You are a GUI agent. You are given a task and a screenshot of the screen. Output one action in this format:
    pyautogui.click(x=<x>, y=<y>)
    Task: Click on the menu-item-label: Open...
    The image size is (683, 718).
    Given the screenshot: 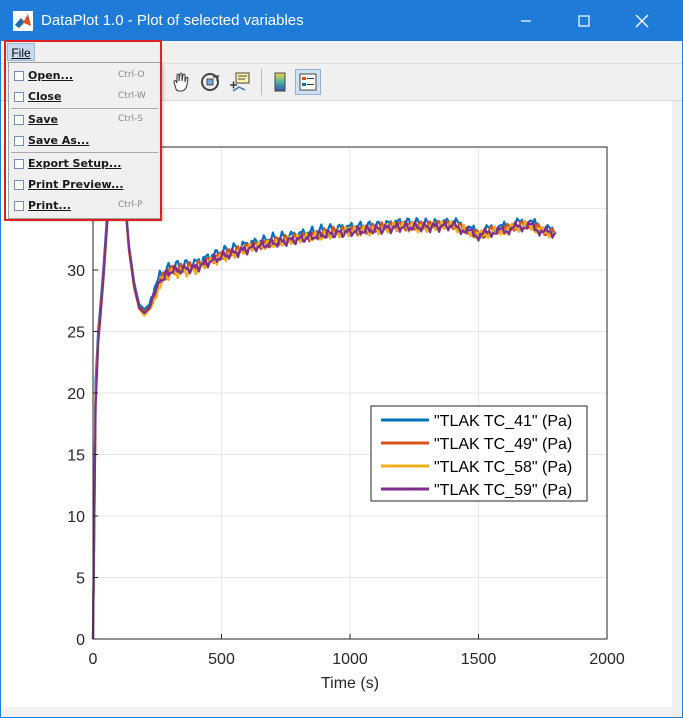 What is the action you would take?
    pyautogui.click(x=51, y=75)
    